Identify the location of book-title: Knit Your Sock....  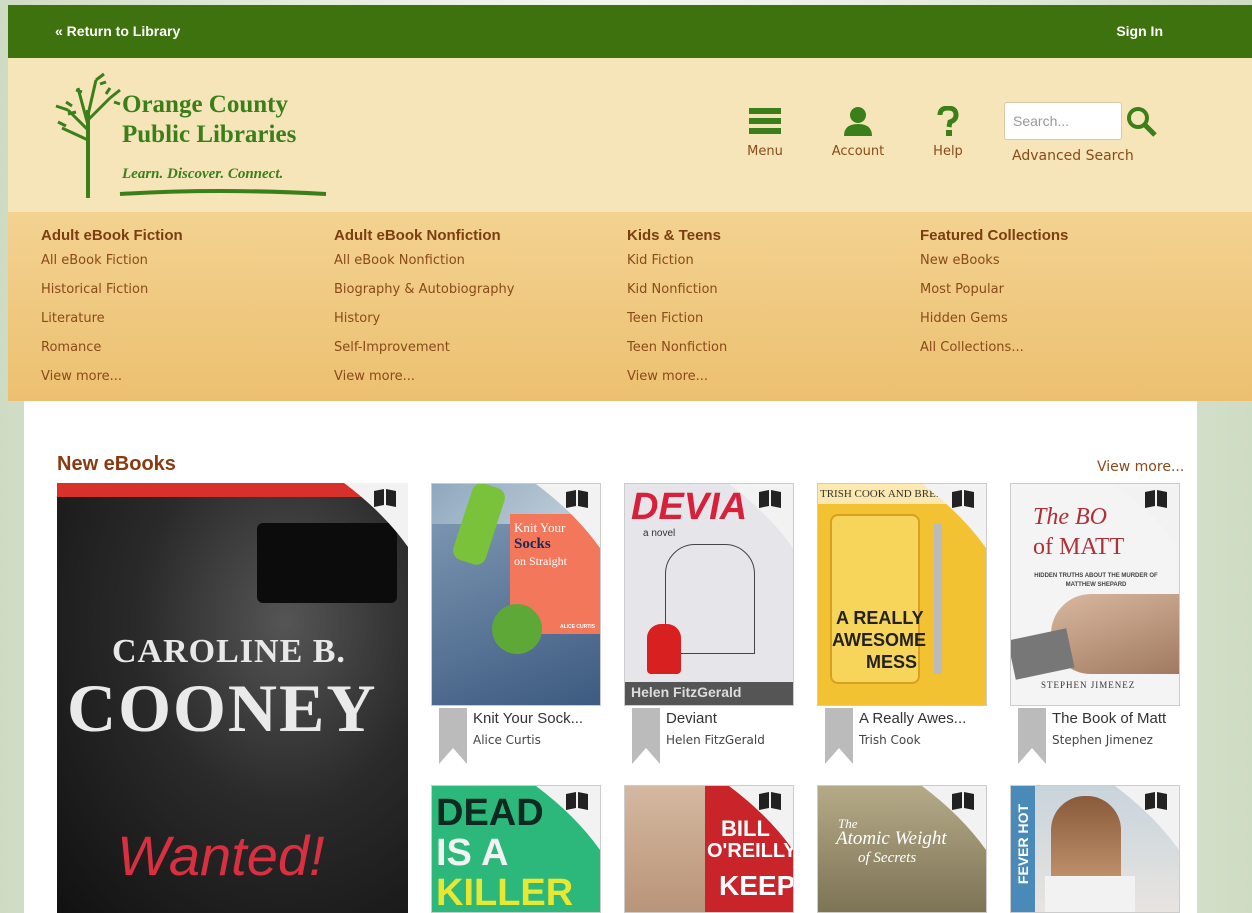
(536, 718).